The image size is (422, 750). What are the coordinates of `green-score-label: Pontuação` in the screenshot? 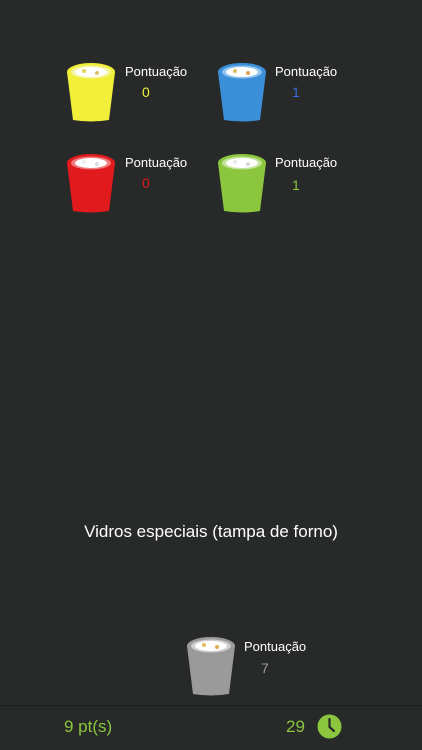 It's located at (306, 162).